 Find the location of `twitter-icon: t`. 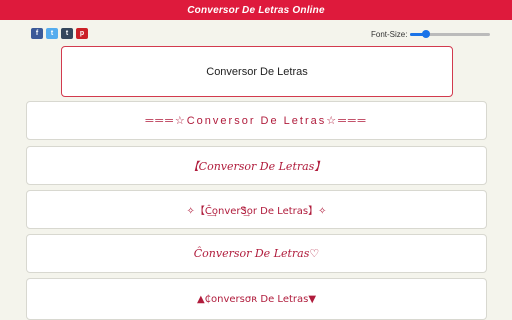

twitter-icon: t is located at coordinates (52, 33).